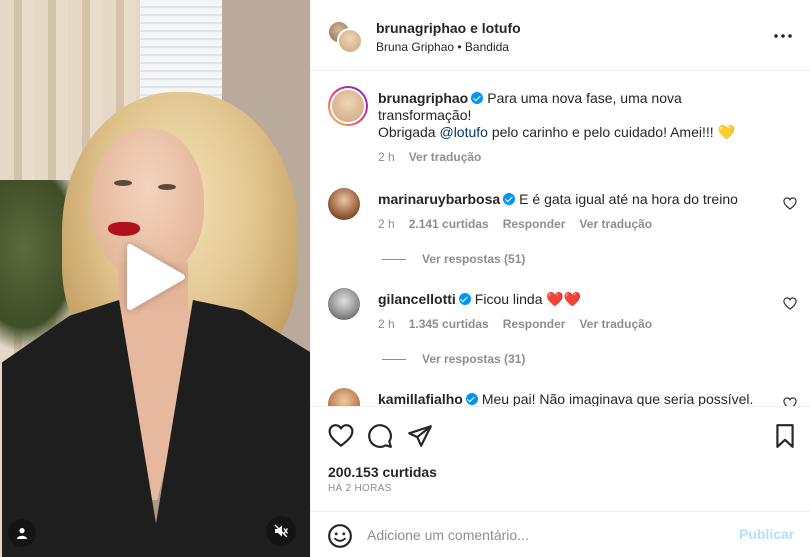  I want to click on comment-input, so click(547, 535).